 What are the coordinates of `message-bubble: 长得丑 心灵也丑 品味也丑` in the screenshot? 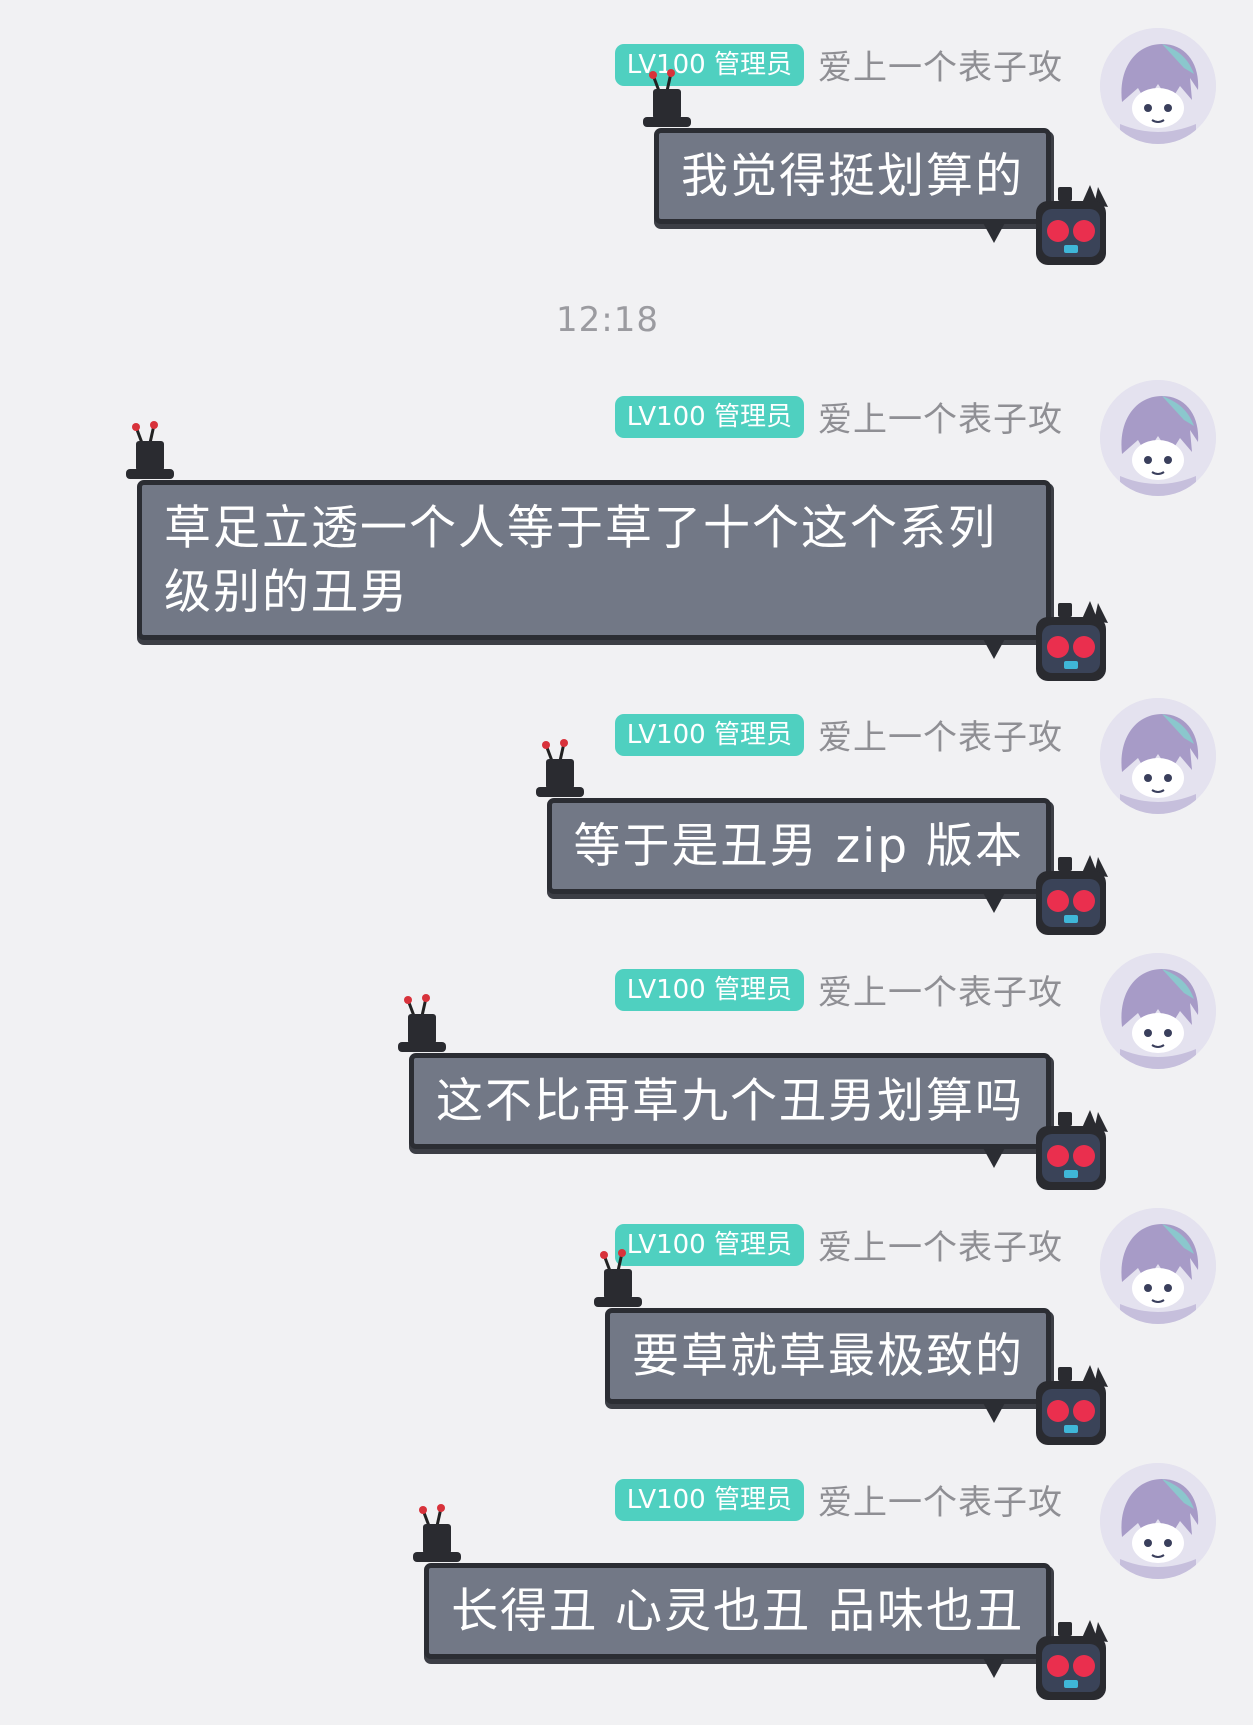 It's located at (760, 1602).